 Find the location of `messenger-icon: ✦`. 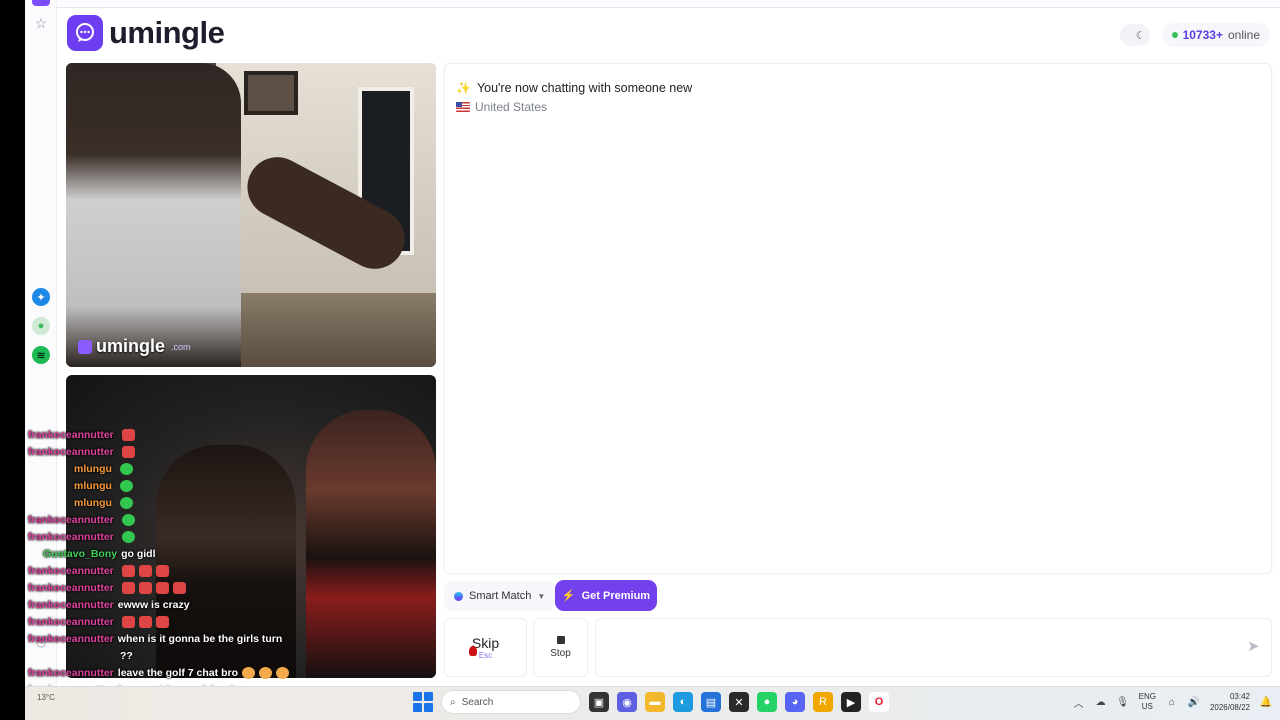

messenger-icon: ✦ is located at coordinates (41, 297).